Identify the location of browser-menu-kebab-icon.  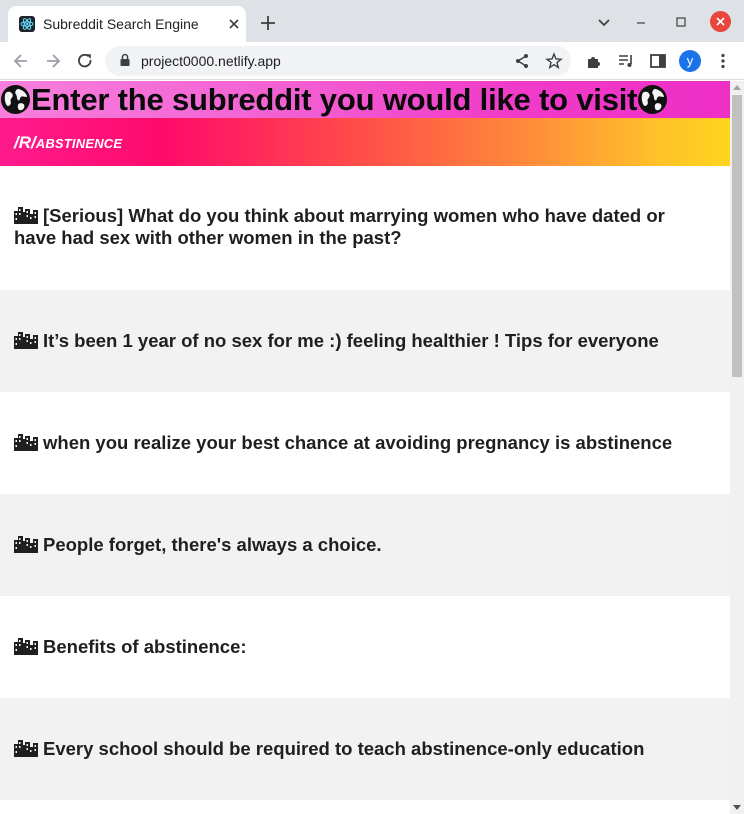
(723, 61).